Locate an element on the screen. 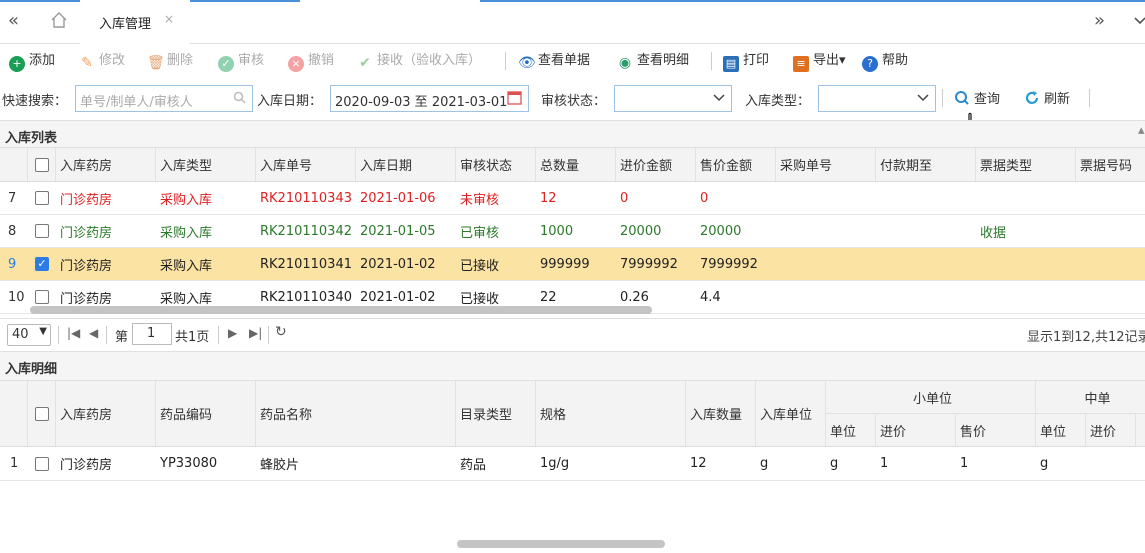  receive-button: ✔ 接收（验收入库） is located at coordinates (419, 61).